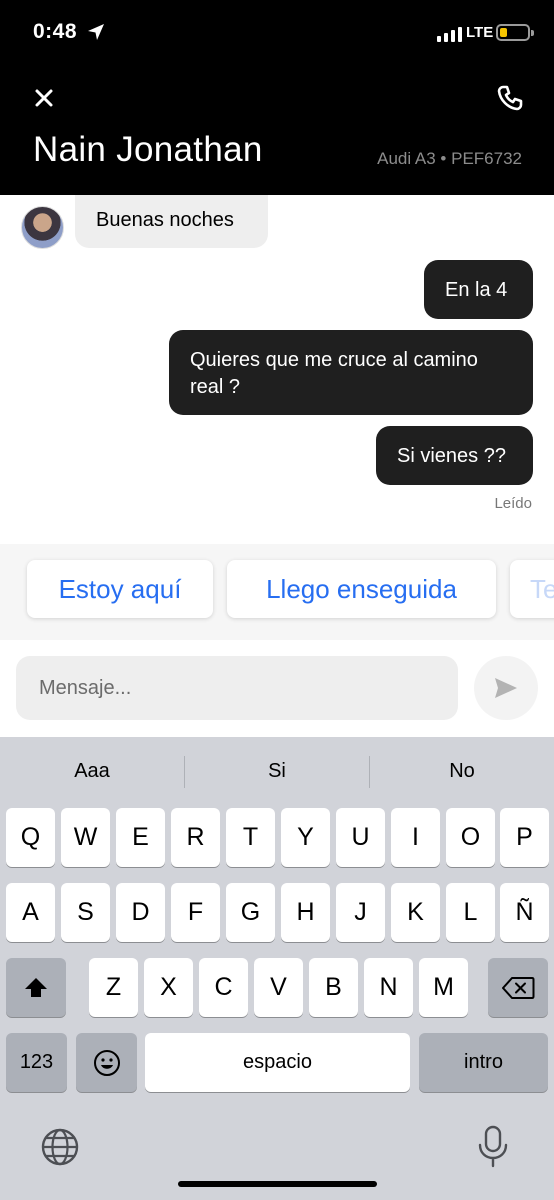 The height and width of the screenshot is (1200, 554). I want to click on network-type: LTE, so click(480, 32).